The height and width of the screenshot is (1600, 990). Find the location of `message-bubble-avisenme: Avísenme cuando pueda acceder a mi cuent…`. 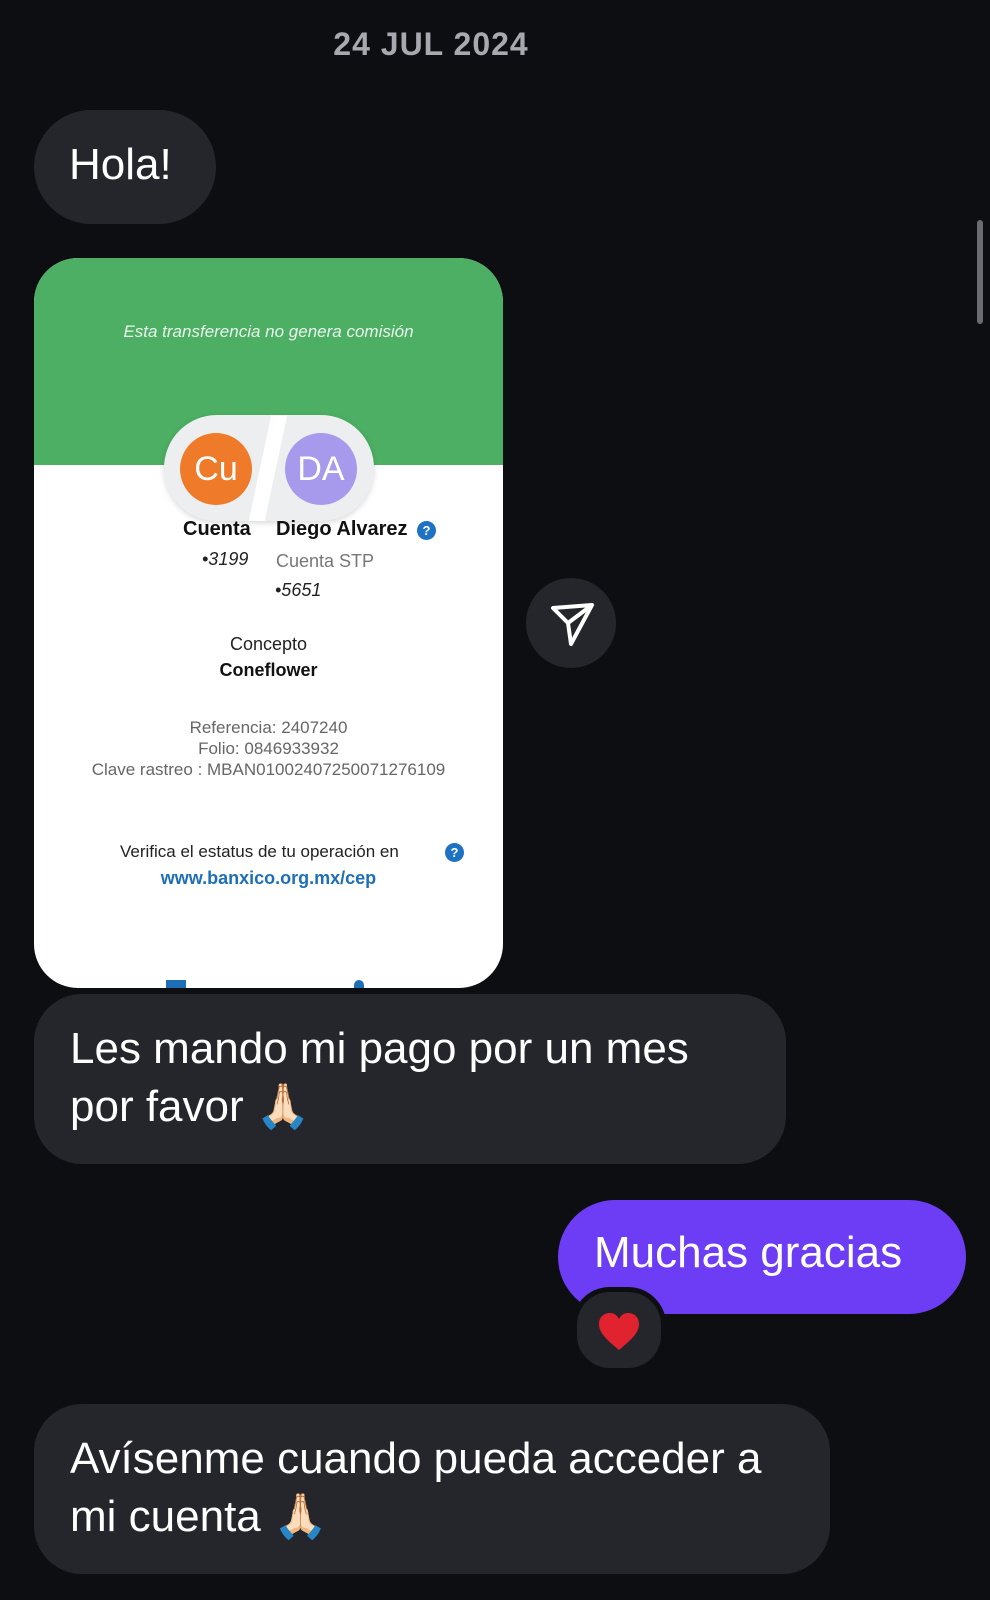

message-bubble-avisenme: Avísenme cuando pueda acceder a mi cuent… is located at coordinates (432, 1489).